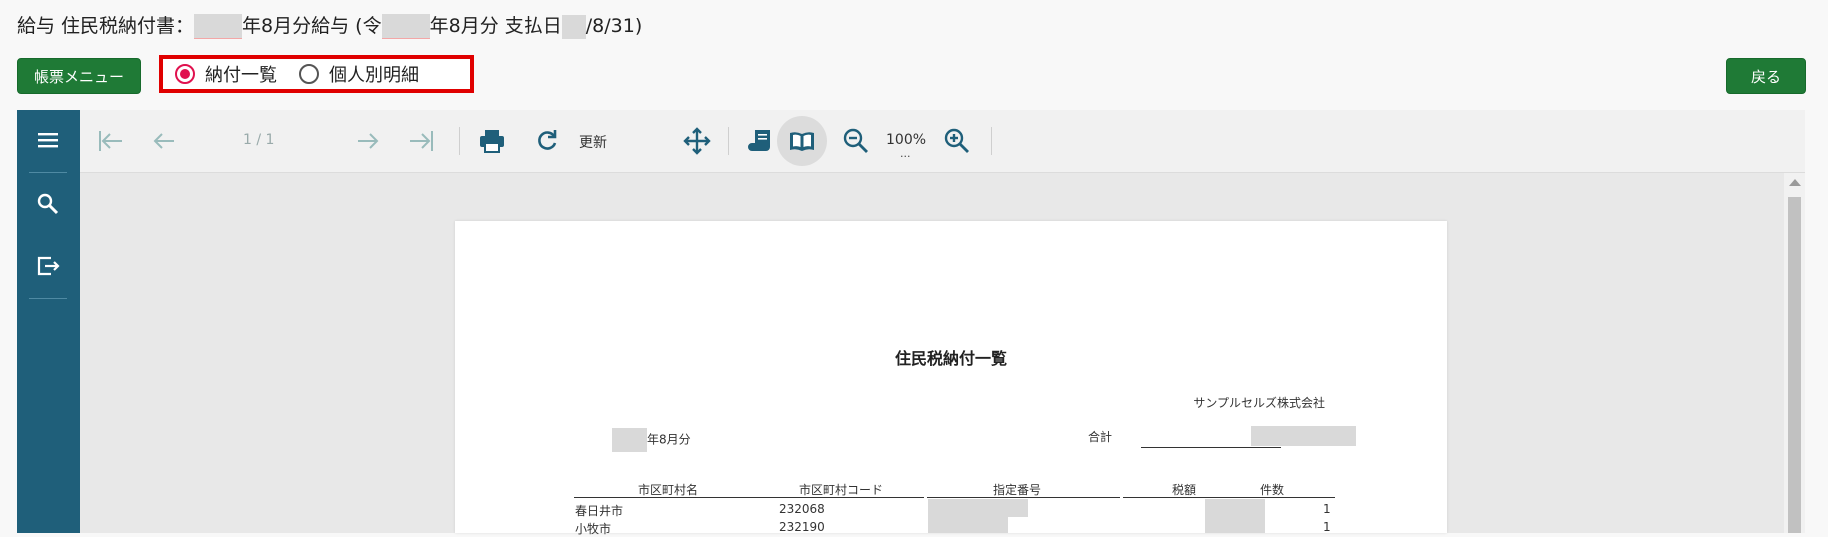 This screenshot has height=537, width=1828. I want to click on radio-unselected-icon, so click(309, 74).